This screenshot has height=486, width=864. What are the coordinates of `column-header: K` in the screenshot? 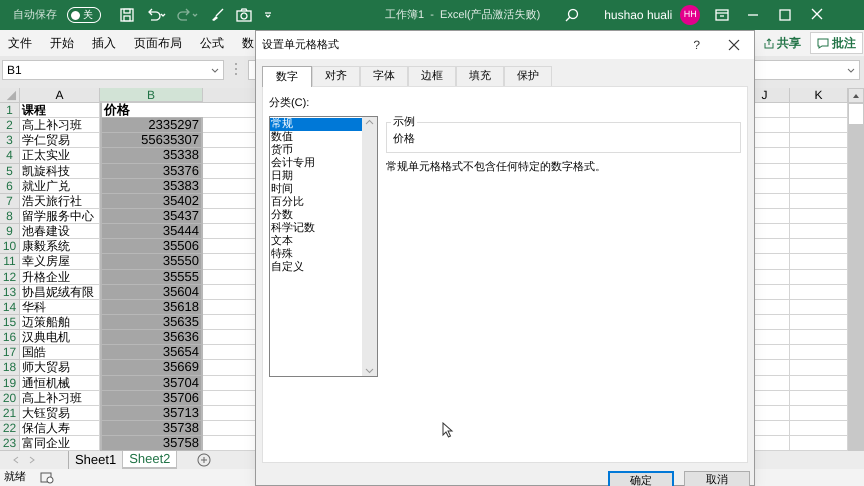 It's located at (819, 95).